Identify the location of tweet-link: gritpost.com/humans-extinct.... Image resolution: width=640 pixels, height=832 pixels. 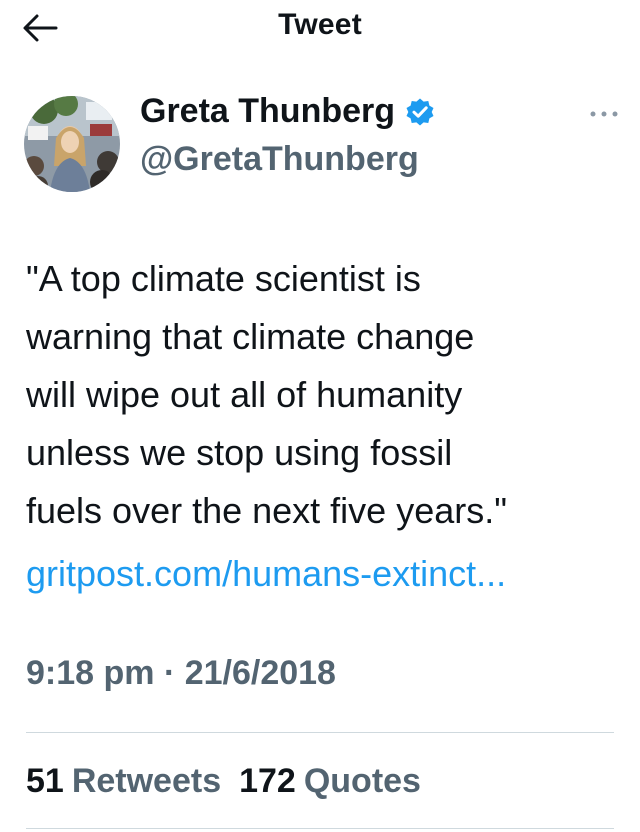
(266, 574).